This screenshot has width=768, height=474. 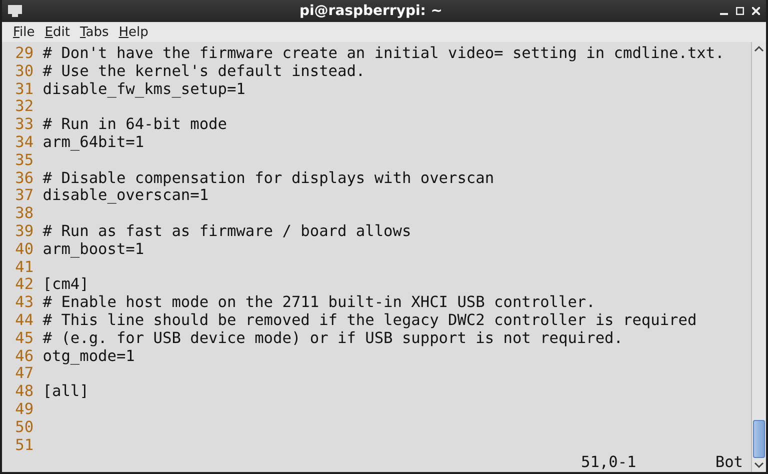 What do you see at coordinates (93, 249) in the screenshot?
I see `code-line: arm_boost=1` at bounding box center [93, 249].